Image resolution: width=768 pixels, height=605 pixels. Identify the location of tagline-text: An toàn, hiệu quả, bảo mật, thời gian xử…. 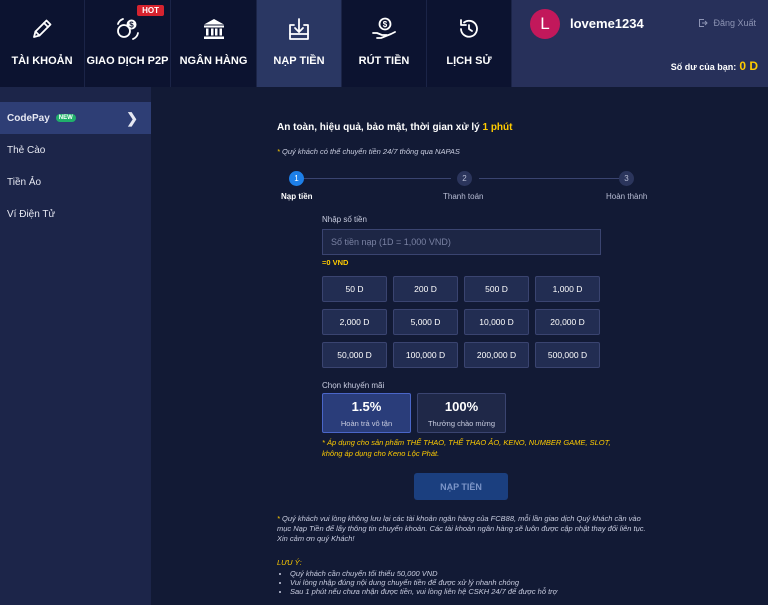
(378, 127).